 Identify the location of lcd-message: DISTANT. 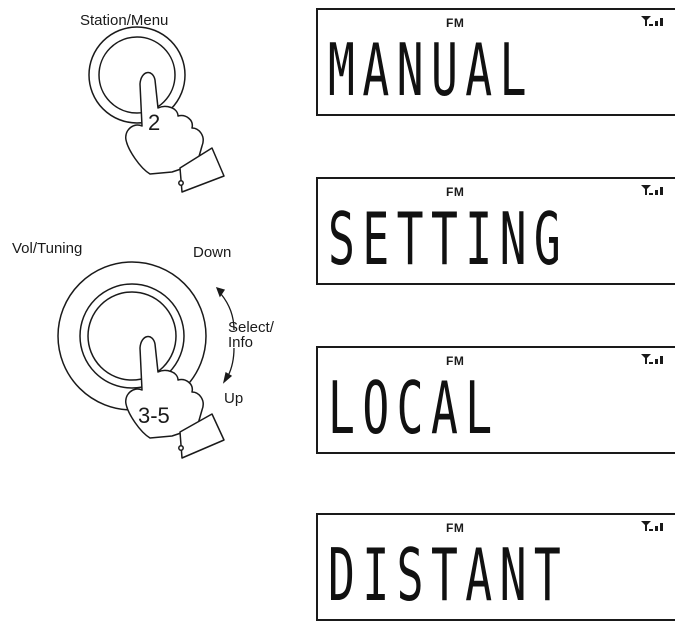
(448, 575).